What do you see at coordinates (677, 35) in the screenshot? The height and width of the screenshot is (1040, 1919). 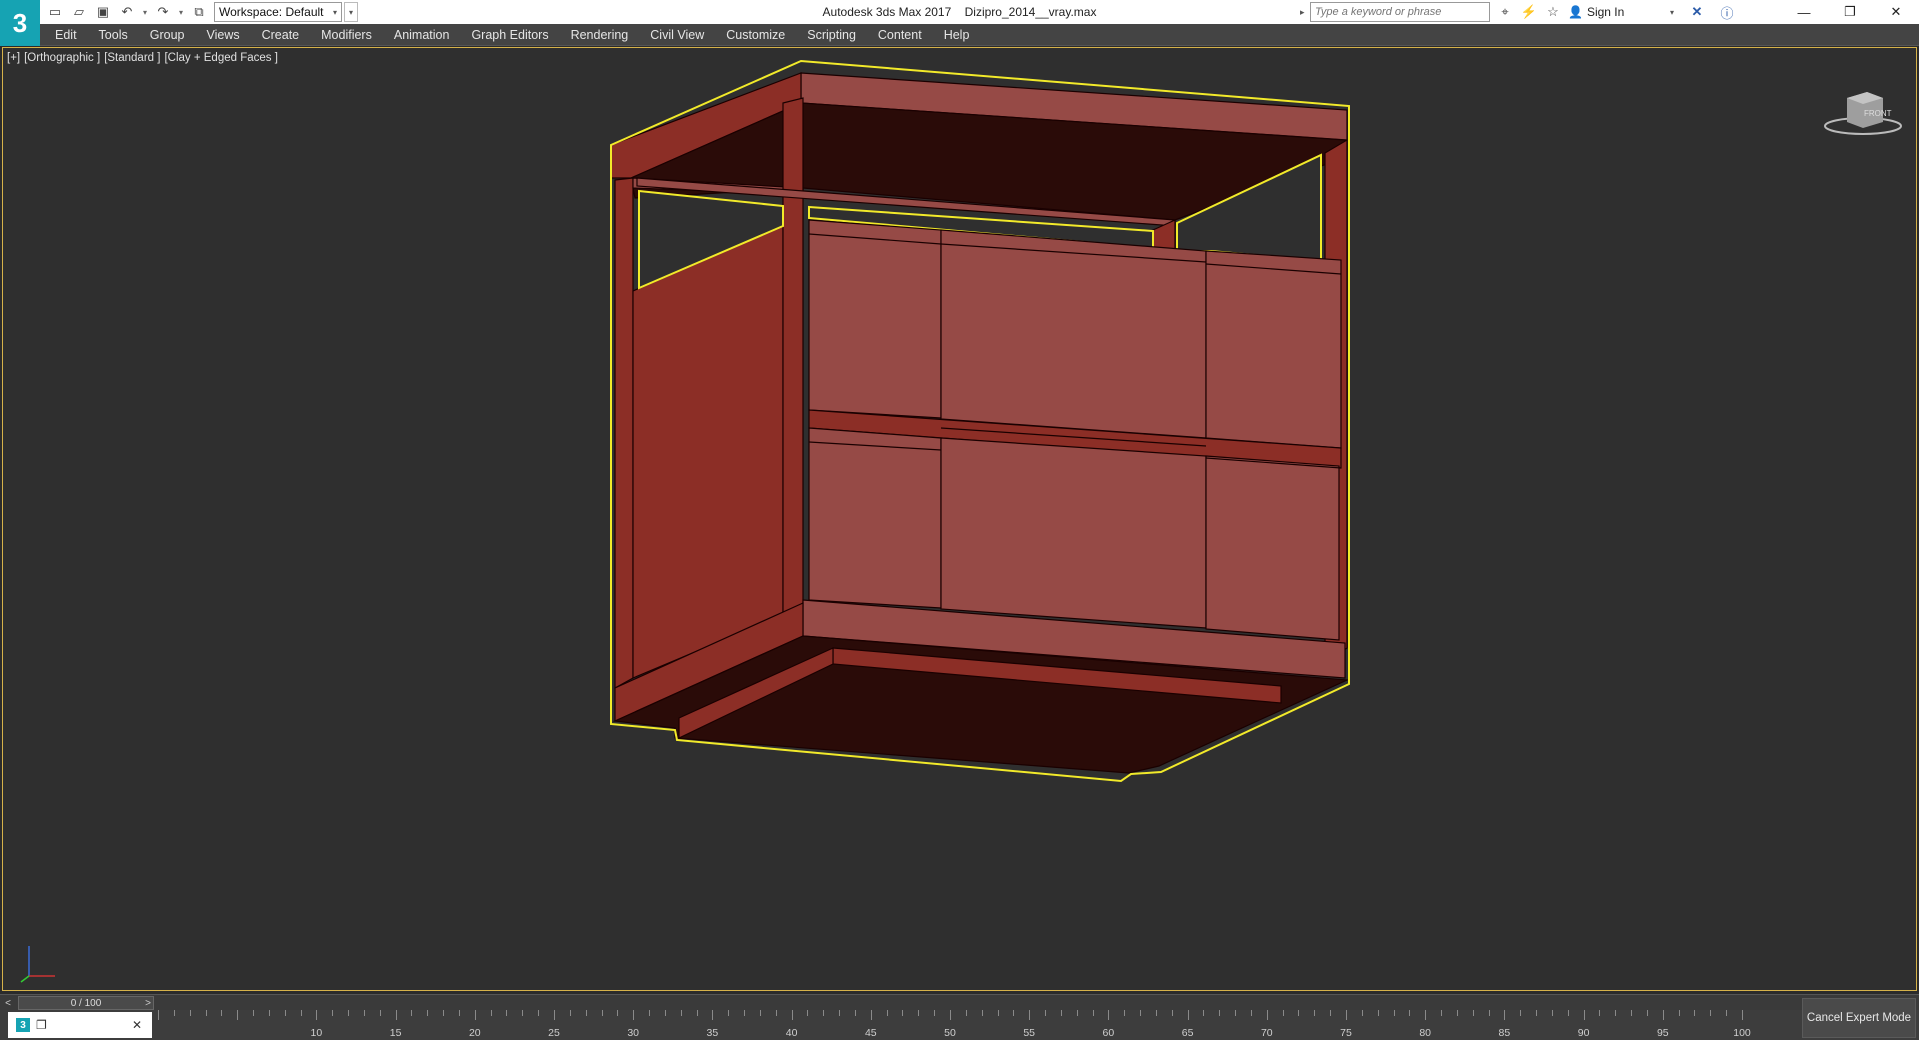 I see `menu-civil-view: Civil View` at bounding box center [677, 35].